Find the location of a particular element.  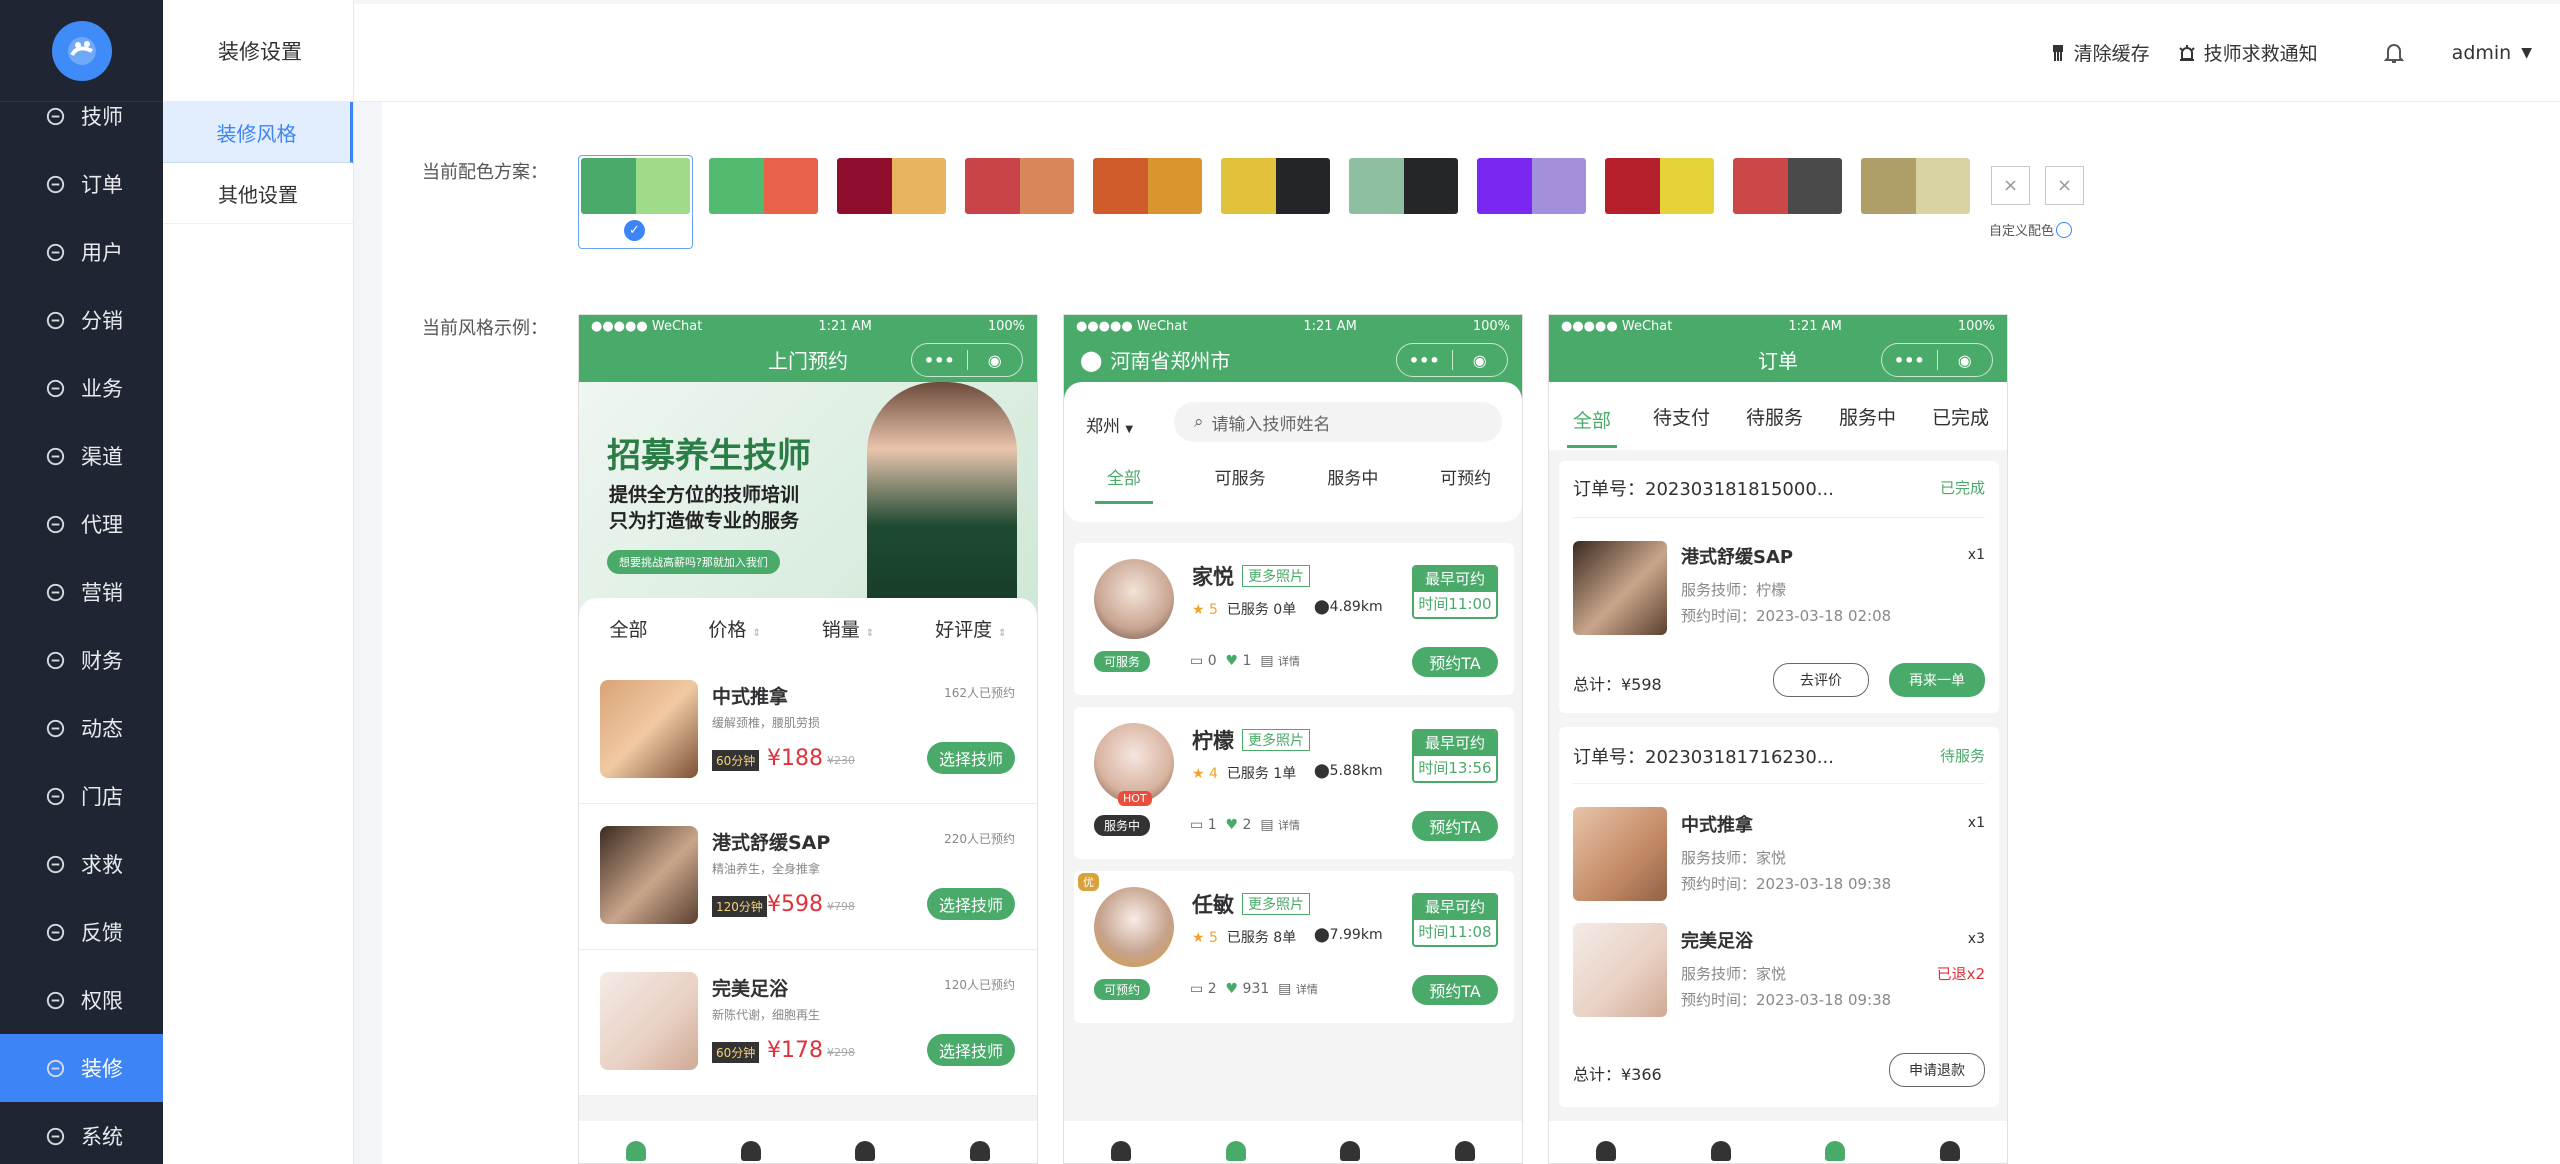

clear-cache-button: 清除缓存 is located at coordinates (2100, 52).